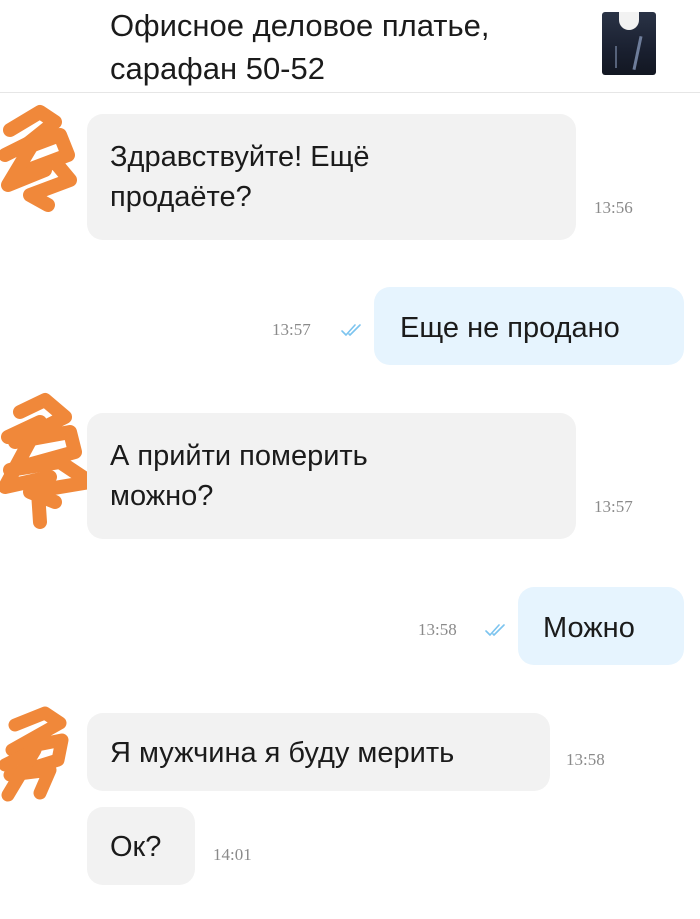 Image resolution: width=700 pixels, height=919 pixels. Describe the element at coordinates (239, 476) in the screenshot. I see `message-text: А прийти померить можно?` at that location.